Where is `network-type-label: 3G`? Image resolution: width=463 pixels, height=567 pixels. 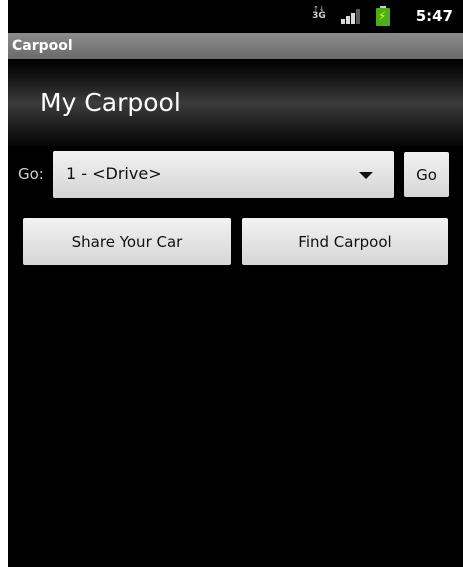 network-type-label: 3G is located at coordinates (319, 16).